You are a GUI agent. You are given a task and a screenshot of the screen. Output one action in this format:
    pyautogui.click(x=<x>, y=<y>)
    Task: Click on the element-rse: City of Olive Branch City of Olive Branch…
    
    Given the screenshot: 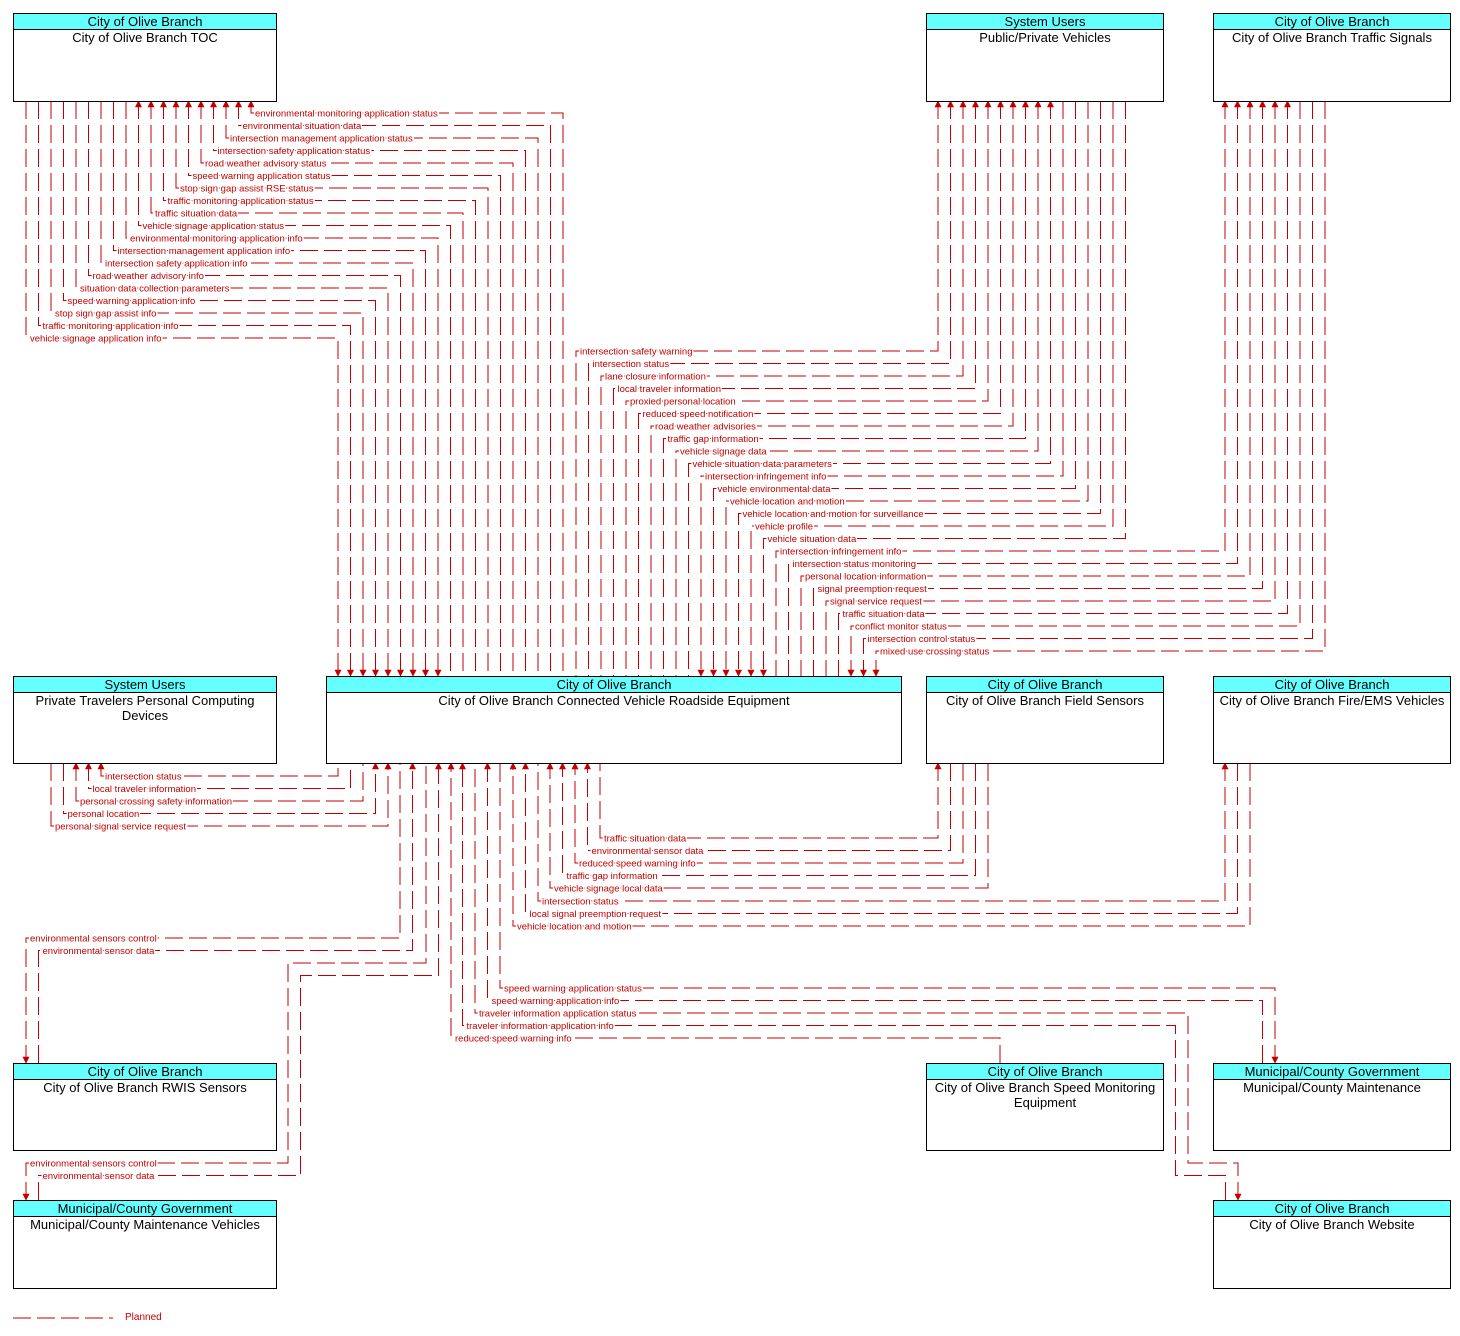 What is the action you would take?
    pyautogui.click(x=614, y=720)
    